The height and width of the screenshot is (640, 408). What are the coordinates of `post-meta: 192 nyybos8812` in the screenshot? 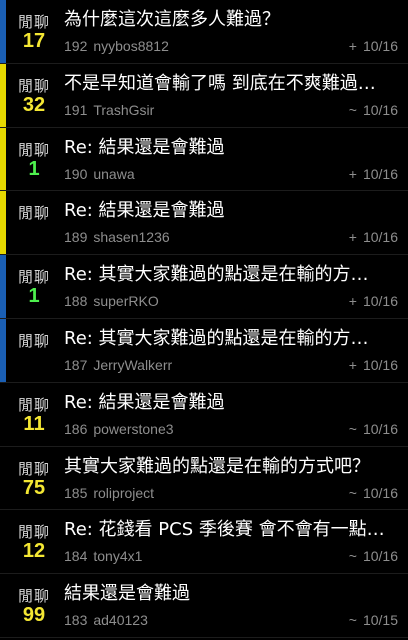 It's located at (116, 46).